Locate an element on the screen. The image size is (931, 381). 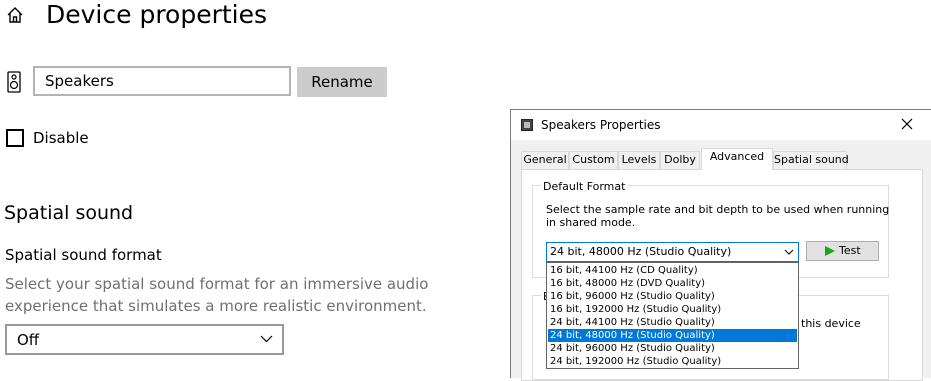
format-option: 16 bit, 192000 Hz (Studio Quality) is located at coordinates (672, 309).